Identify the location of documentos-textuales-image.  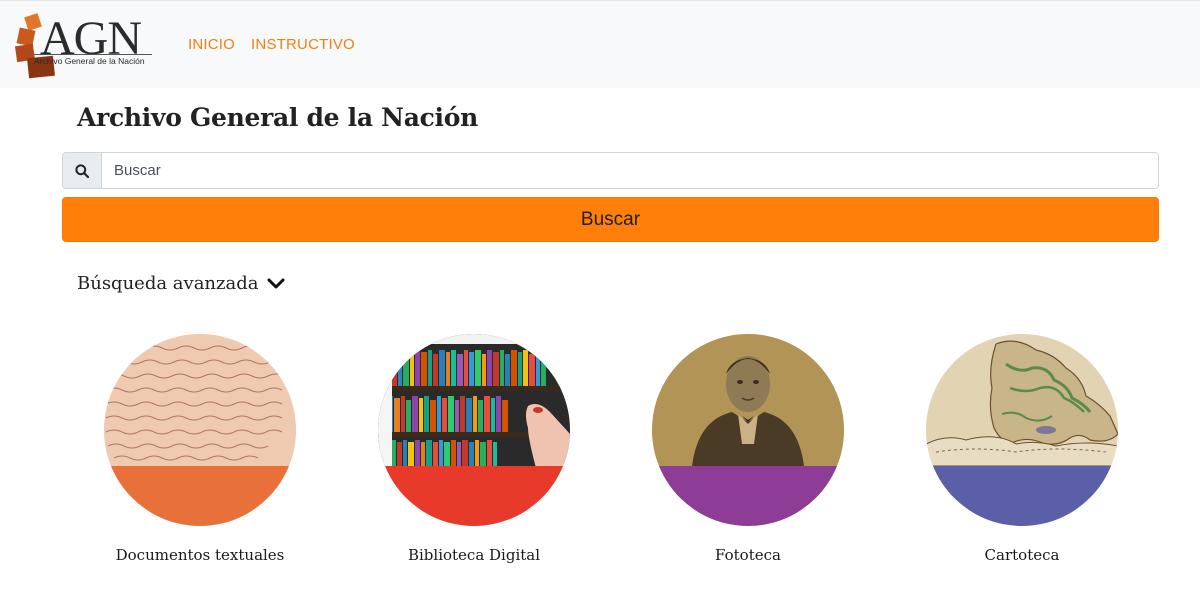
(200, 430).